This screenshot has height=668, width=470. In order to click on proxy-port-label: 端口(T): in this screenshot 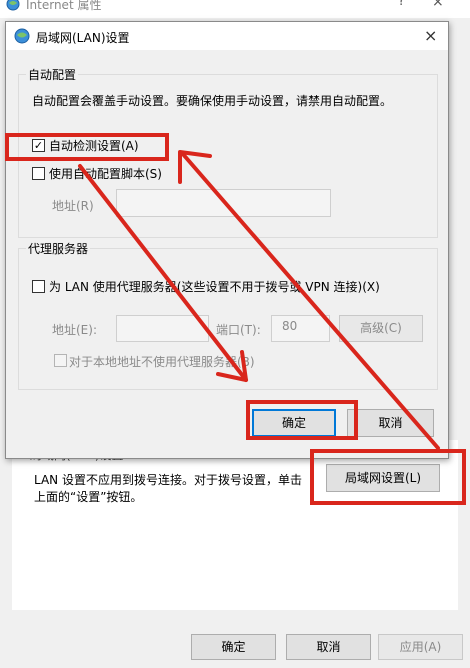, I will do `click(238, 330)`.